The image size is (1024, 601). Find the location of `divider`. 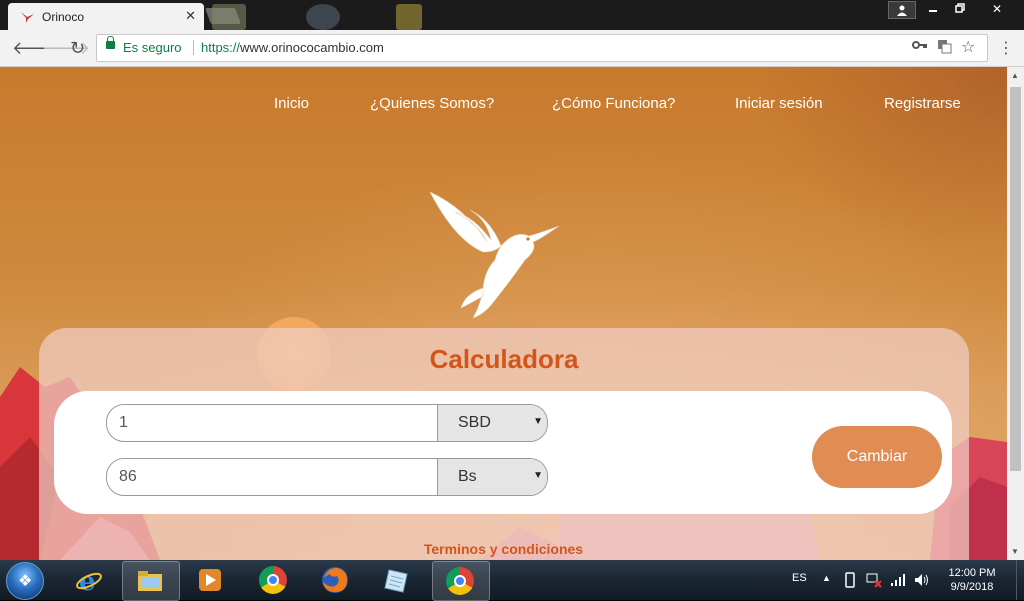

divider is located at coordinates (193, 47).